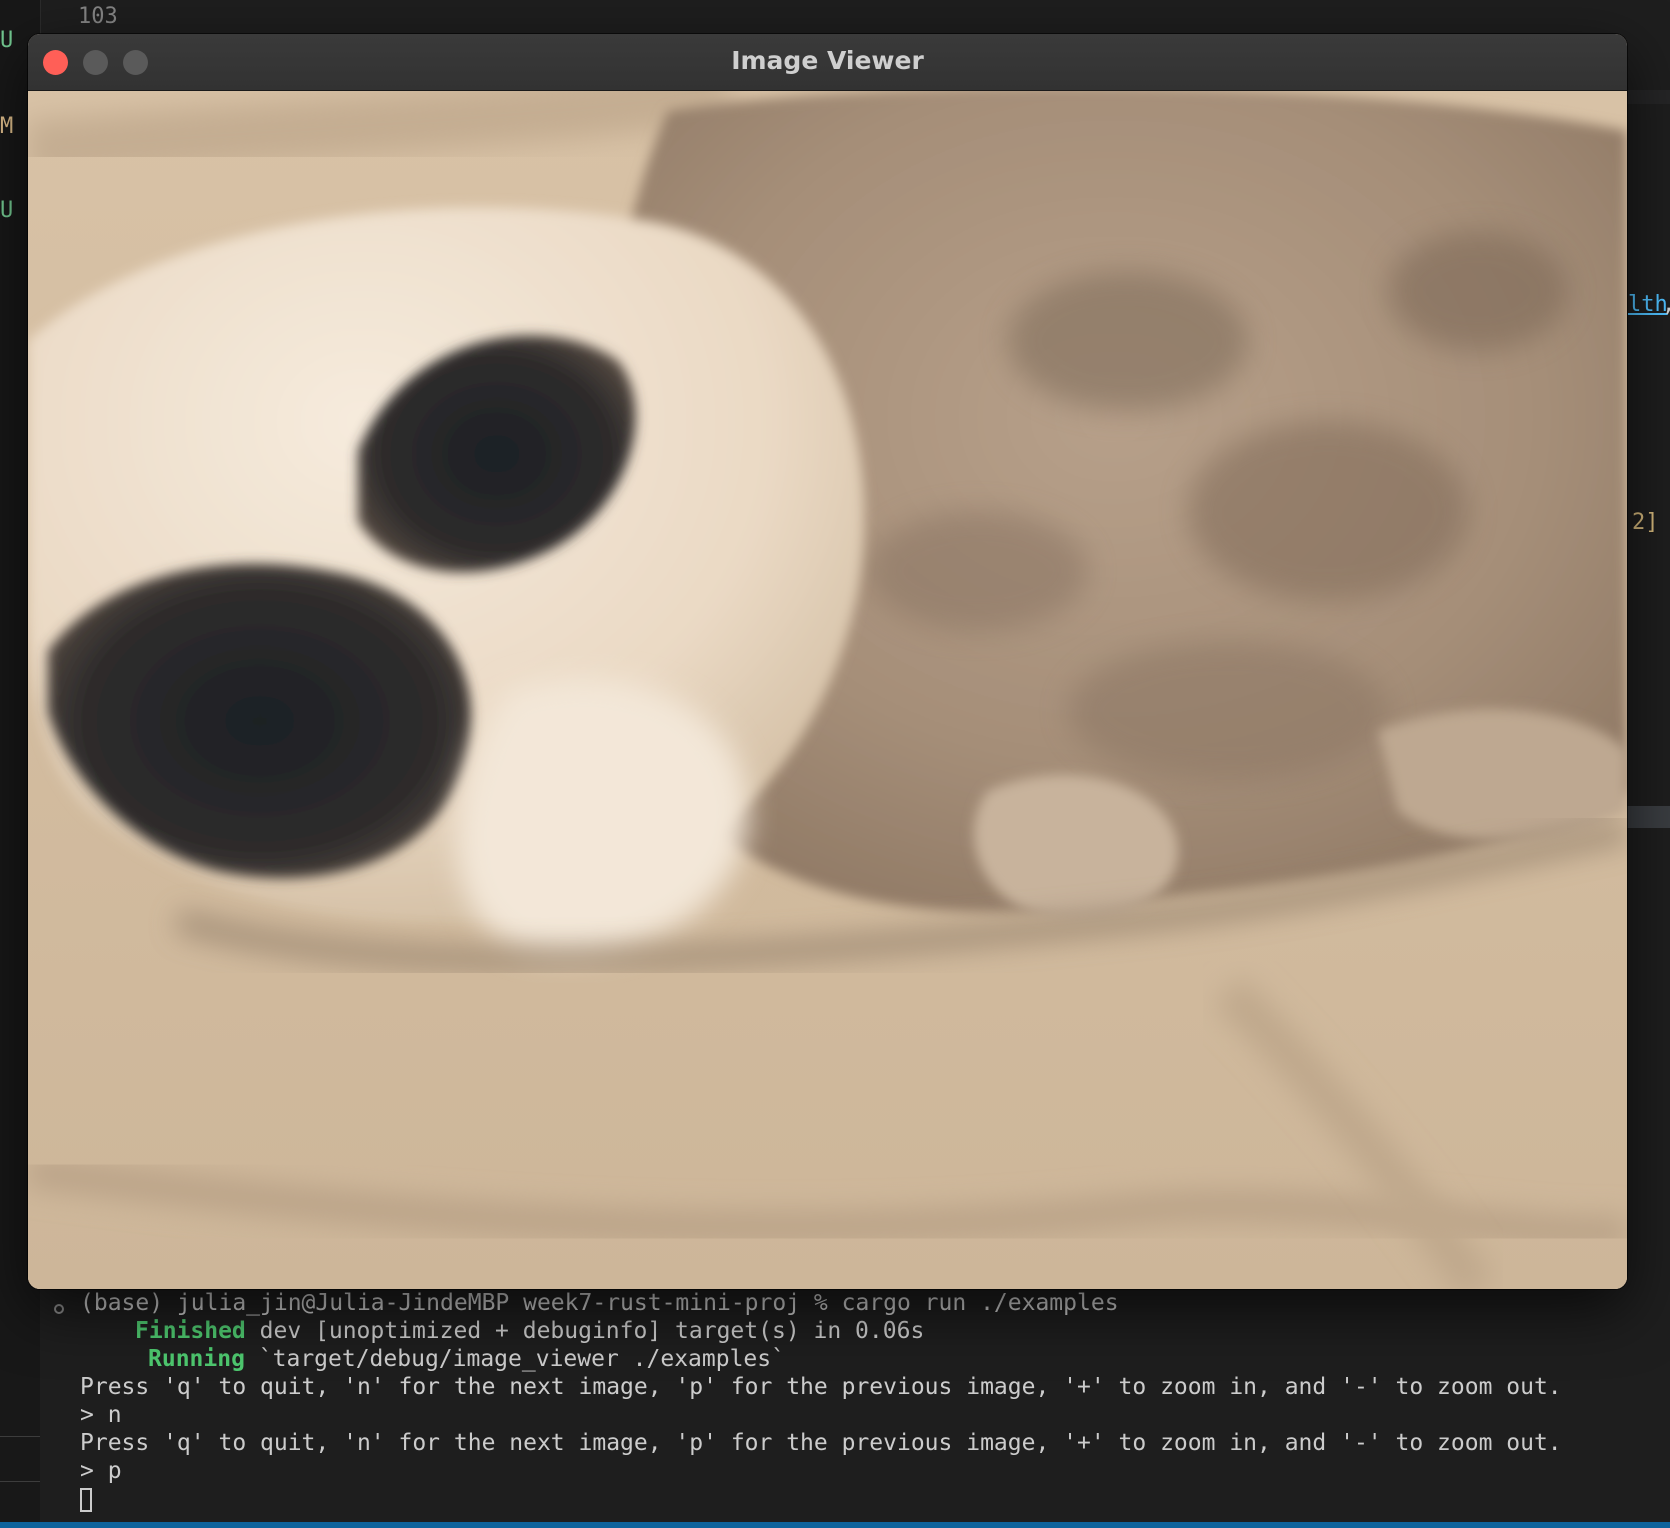  What do you see at coordinates (1648, 817) in the screenshot?
I see `editor-selection-highlight` at bounding box center [1648, 817].